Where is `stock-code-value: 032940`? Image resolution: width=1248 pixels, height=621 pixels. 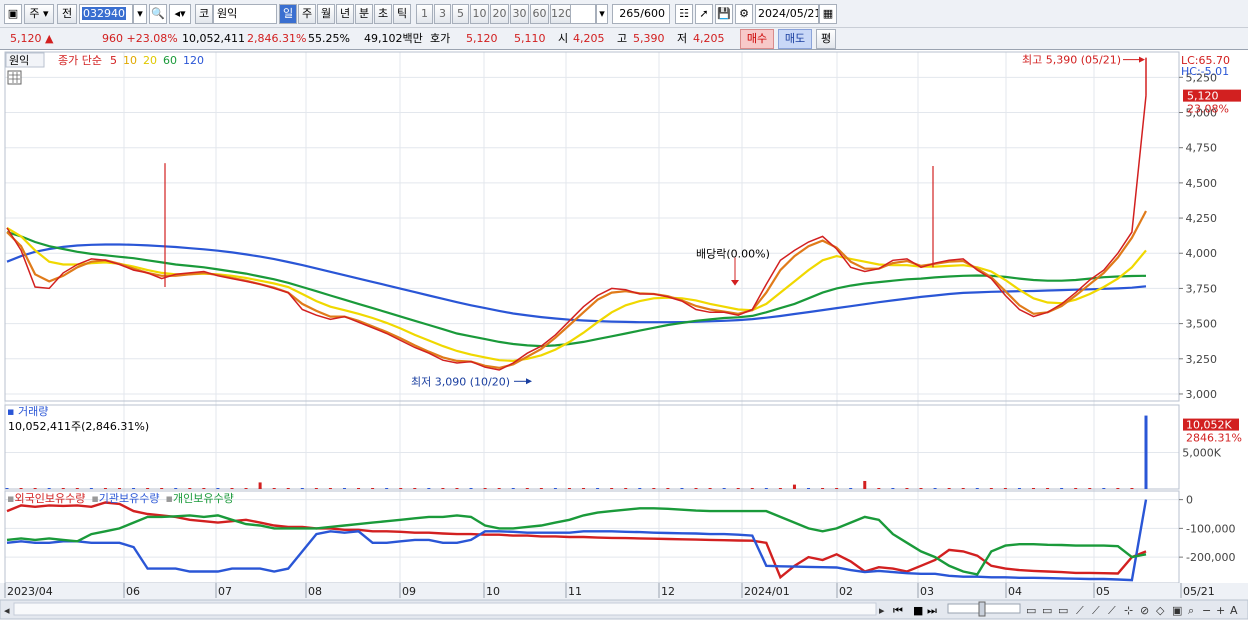 stock-code-value: 032940 is located at coordinates (104, 13).